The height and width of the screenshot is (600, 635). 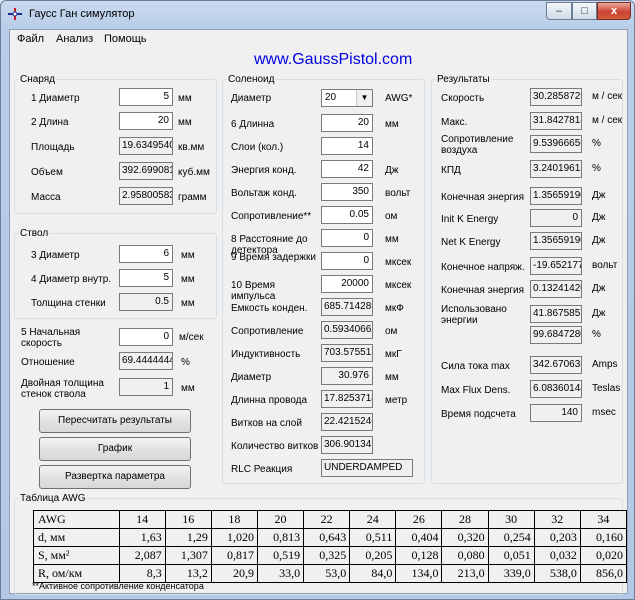 I want to click on result-value: 31.8427818, so click(x=556, y=121).